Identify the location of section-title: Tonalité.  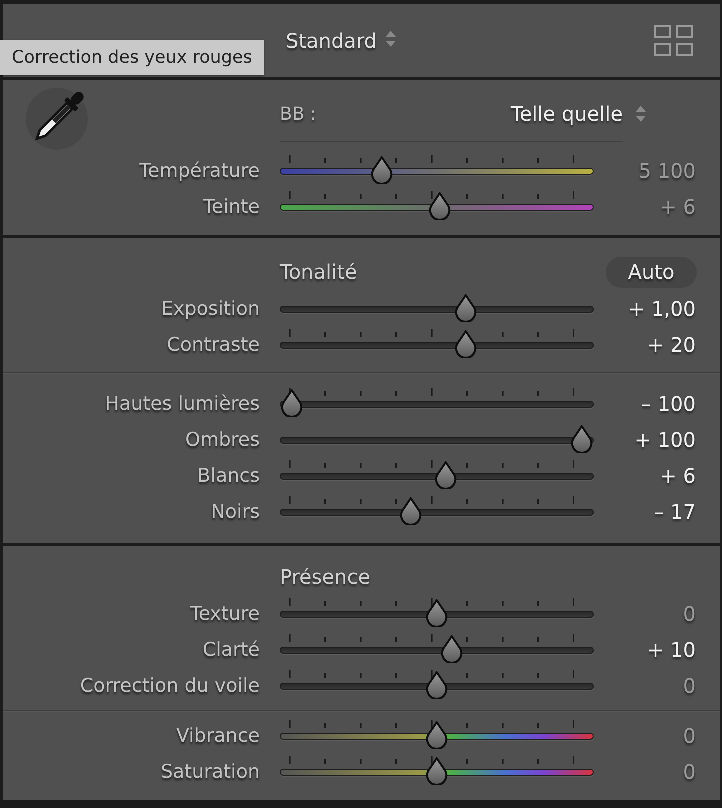
(319, 272).